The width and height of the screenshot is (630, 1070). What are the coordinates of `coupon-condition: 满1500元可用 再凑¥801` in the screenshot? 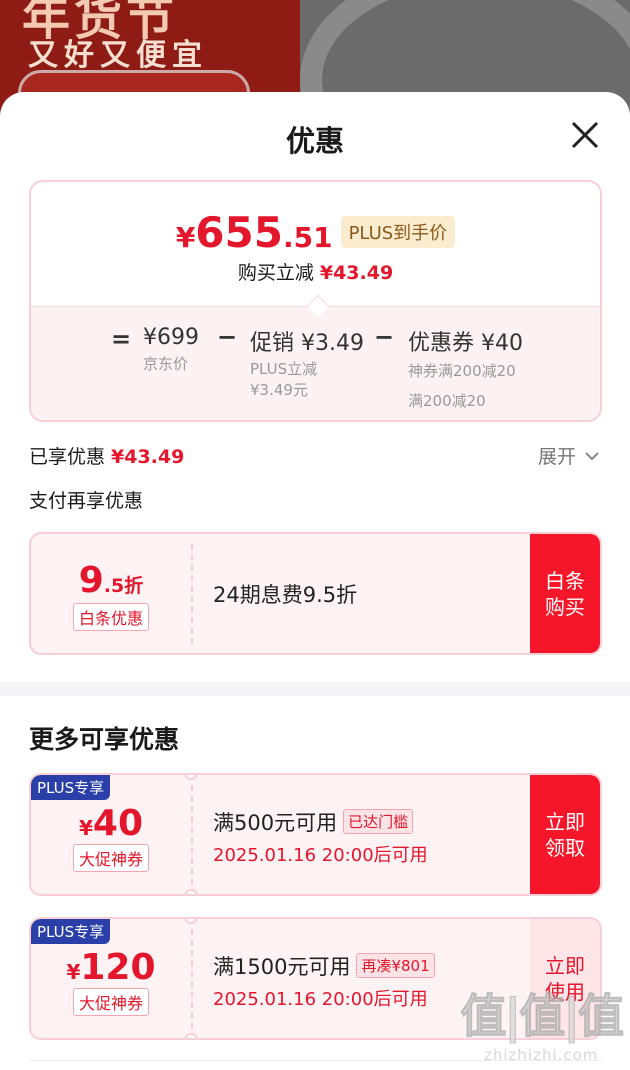 It's located at (324, 966).